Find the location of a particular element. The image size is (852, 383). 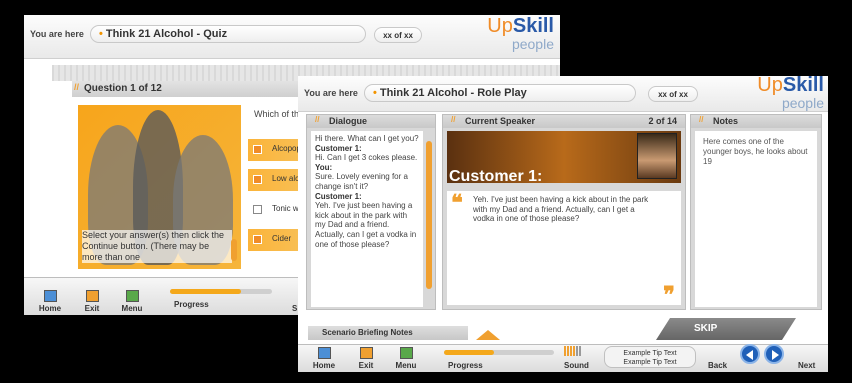

quiz-partial-label: S is located at coordinates (295, 308).